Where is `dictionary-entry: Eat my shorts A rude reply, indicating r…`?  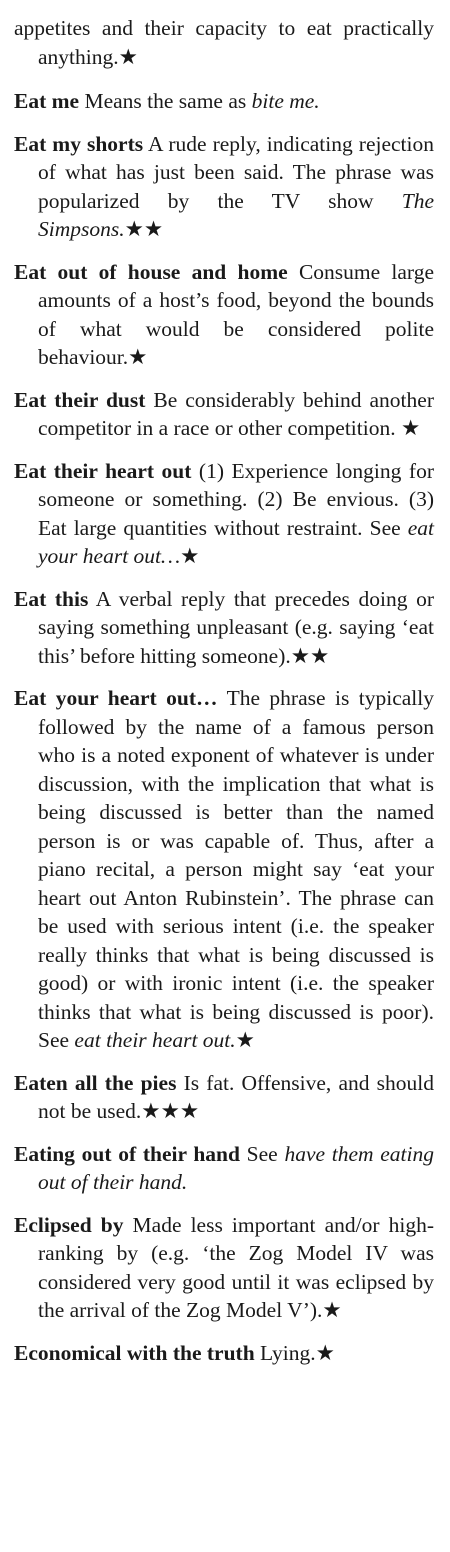
dictionary-entry: Eat my shorts A rude reply, indicating r… is located at coordinates (224, 187).